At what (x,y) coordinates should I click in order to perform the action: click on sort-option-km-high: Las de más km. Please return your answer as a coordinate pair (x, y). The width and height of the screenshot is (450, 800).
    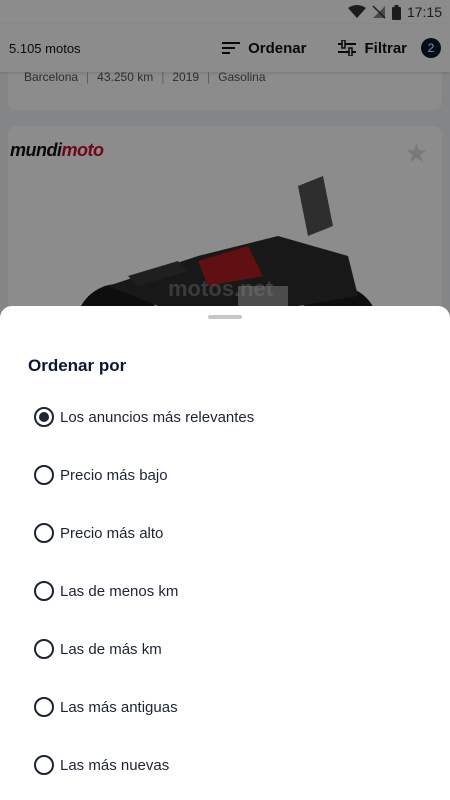
    Looking at the image, I should click on (225, 649).